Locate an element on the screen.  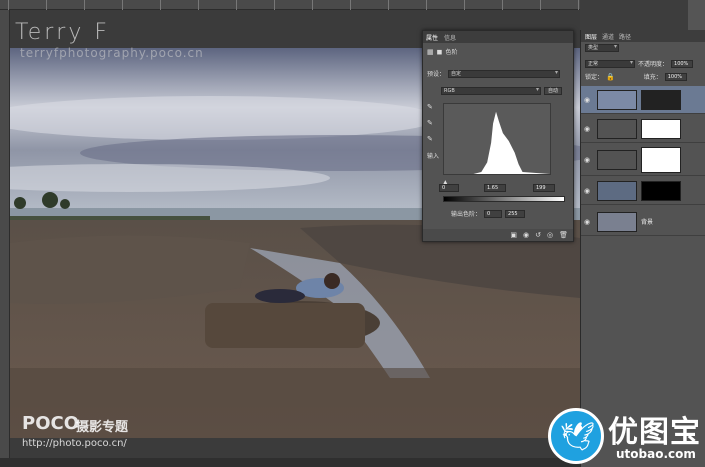
layers-tabbar: 图层 通道 路径 is located at coordinates (643, 36).